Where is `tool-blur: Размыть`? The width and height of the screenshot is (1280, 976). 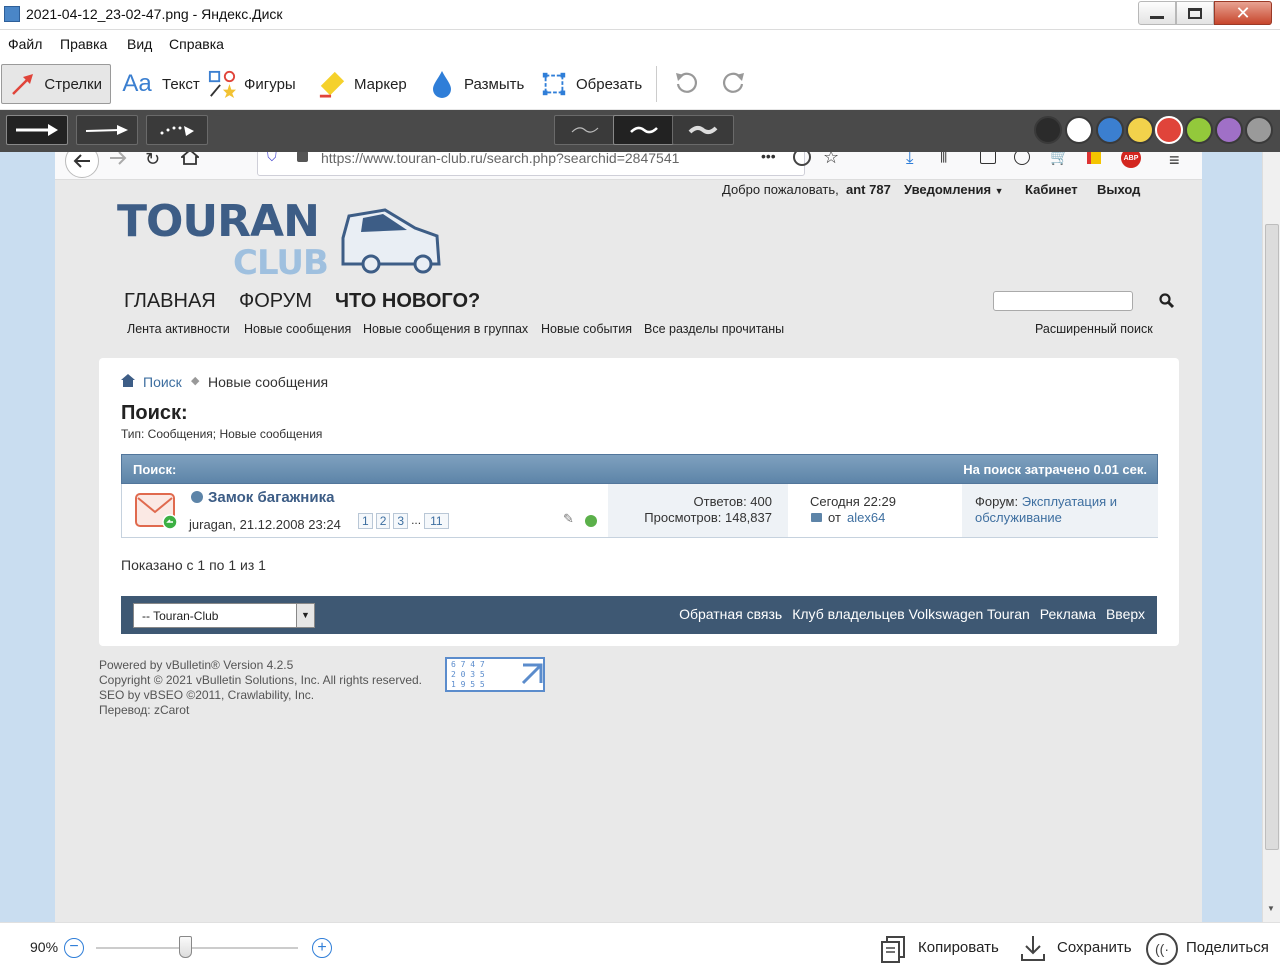
tool-blur: Размыть is located at coordinates (476, 84).